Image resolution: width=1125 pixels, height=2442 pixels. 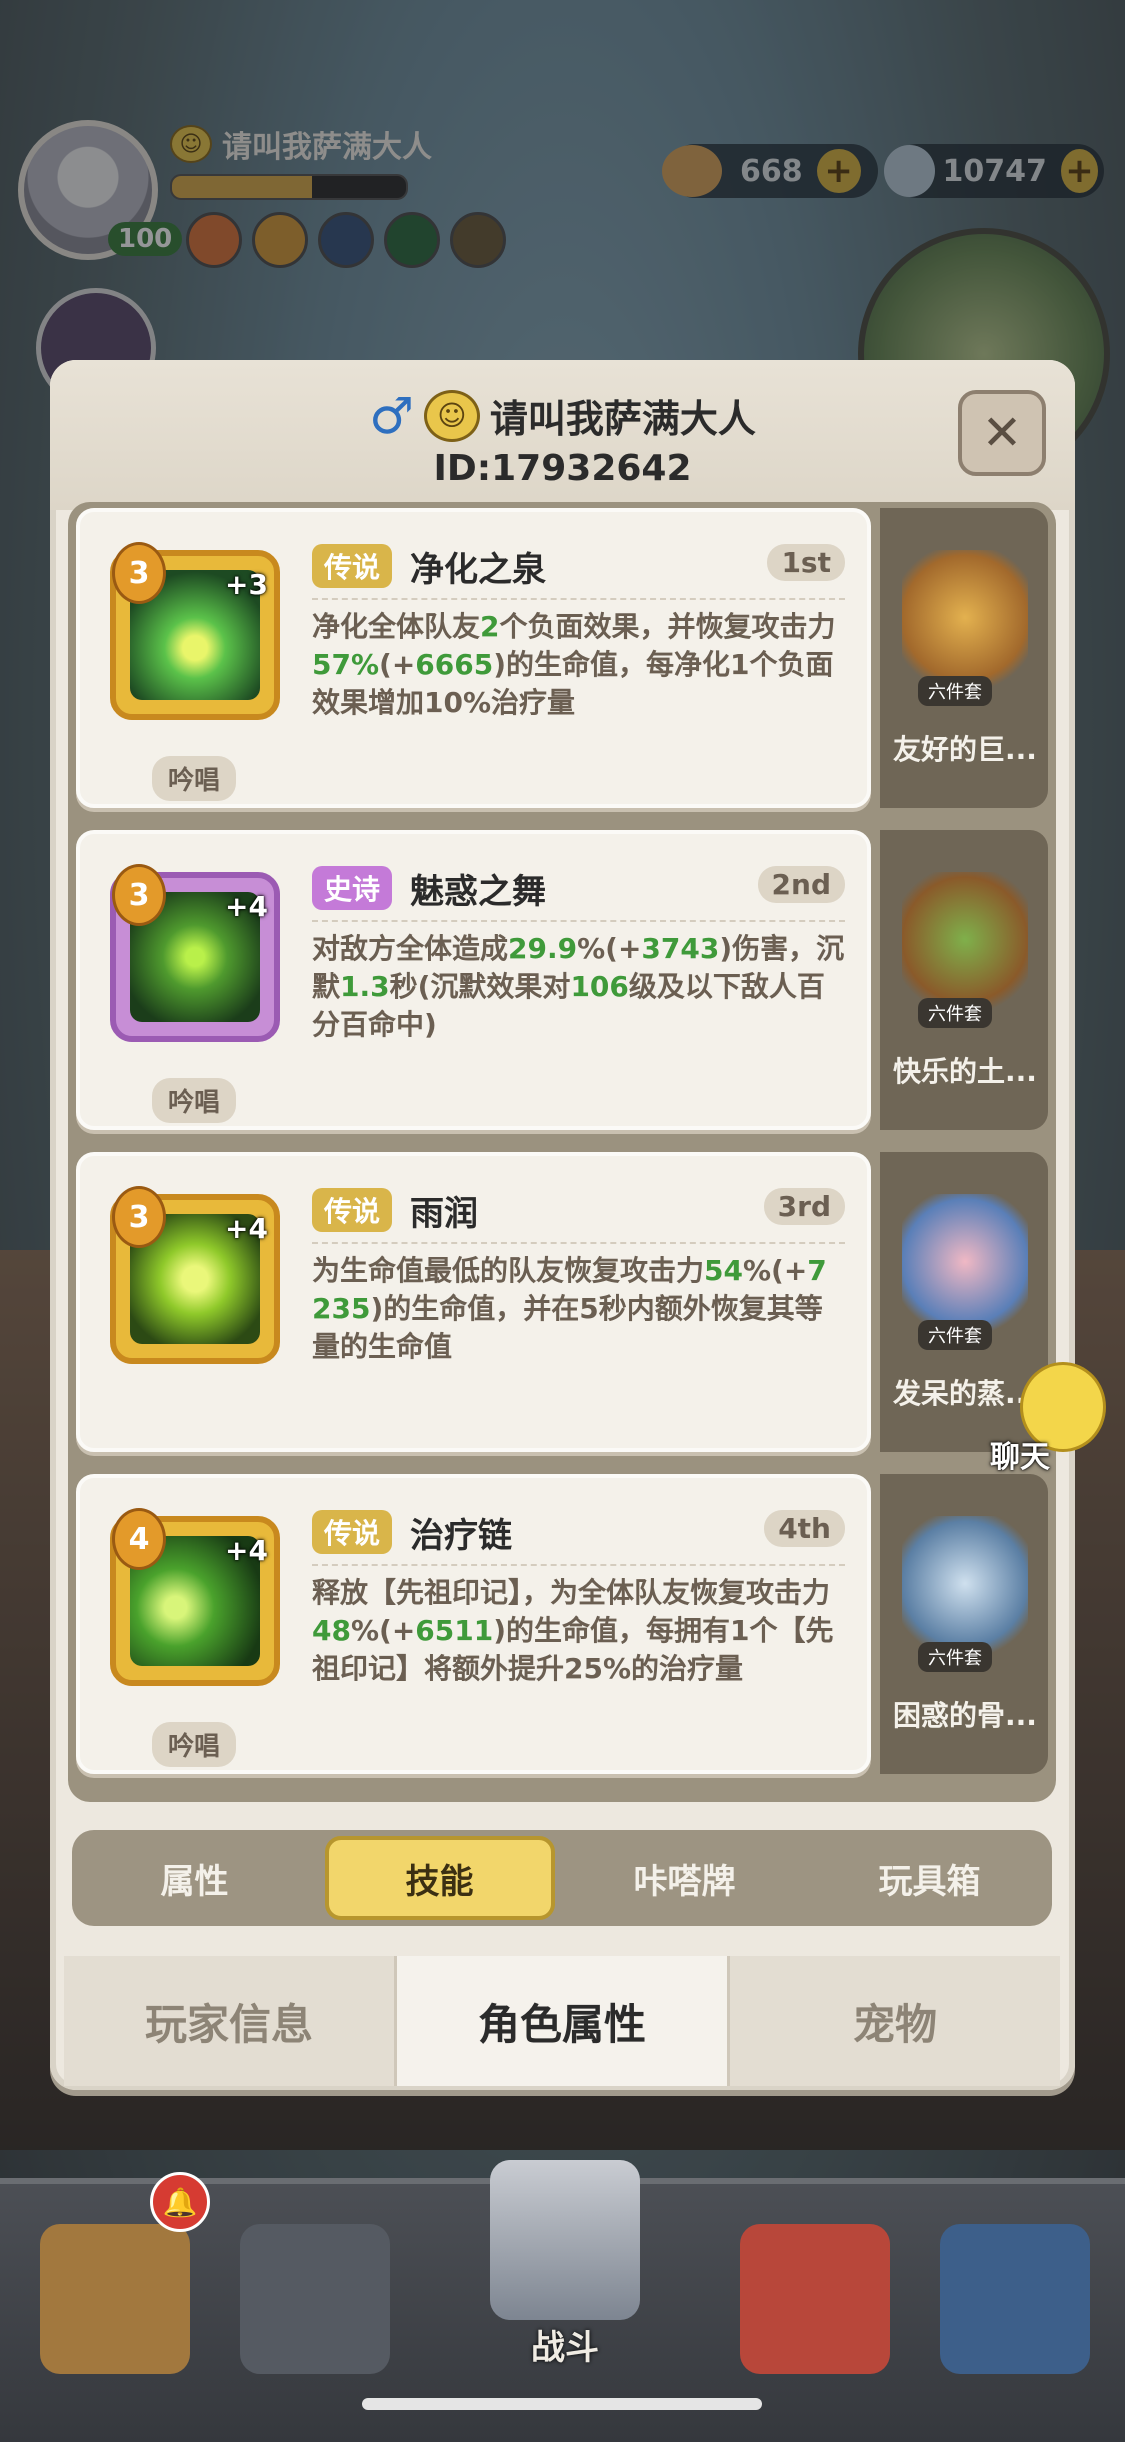 What do you see at coordinates (454, 1630) in the screenshot?
I see `desc-value: 6511` at bounding box center [454, 1630].